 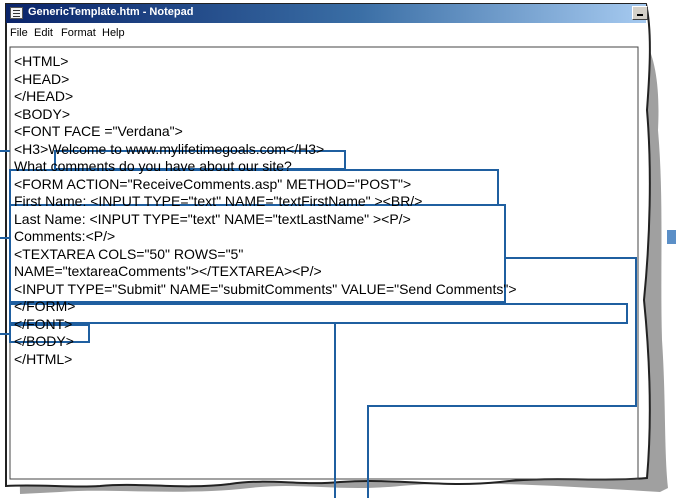 I want to click on menu-file: File, so click(x=19, y=33).